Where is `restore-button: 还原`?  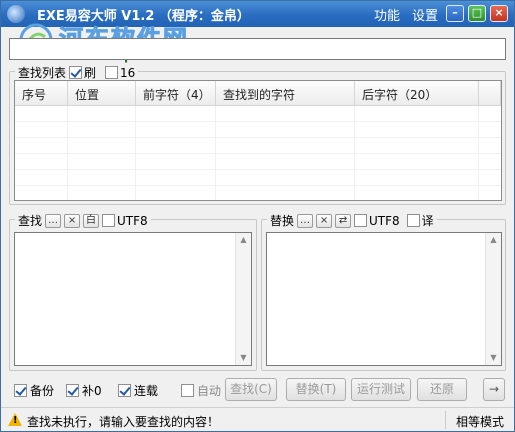
restore-button: 还原 is located at coordinates (442, 389).